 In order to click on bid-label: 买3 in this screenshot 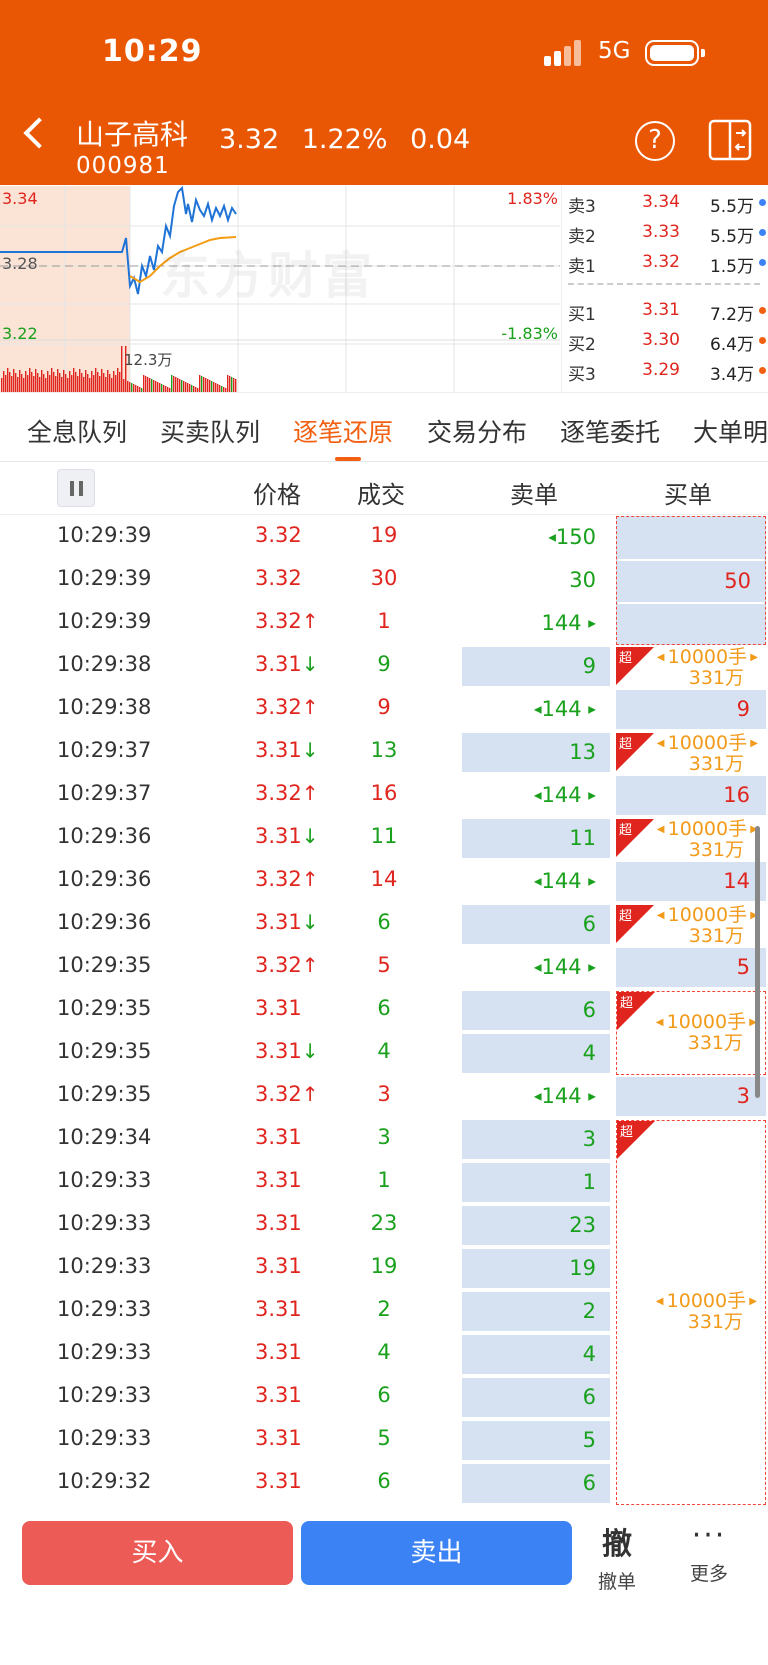, I will do `click(582, 375)`.